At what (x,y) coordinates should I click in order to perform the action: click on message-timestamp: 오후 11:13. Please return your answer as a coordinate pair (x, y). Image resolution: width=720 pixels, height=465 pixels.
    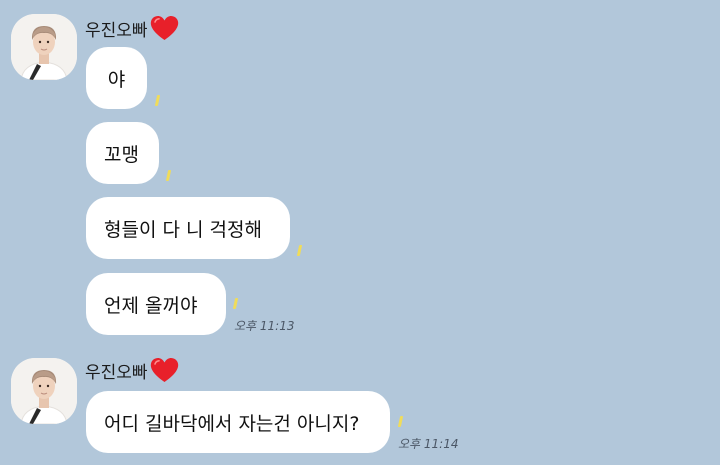
    Looking at the image, I should click on (264, 326).